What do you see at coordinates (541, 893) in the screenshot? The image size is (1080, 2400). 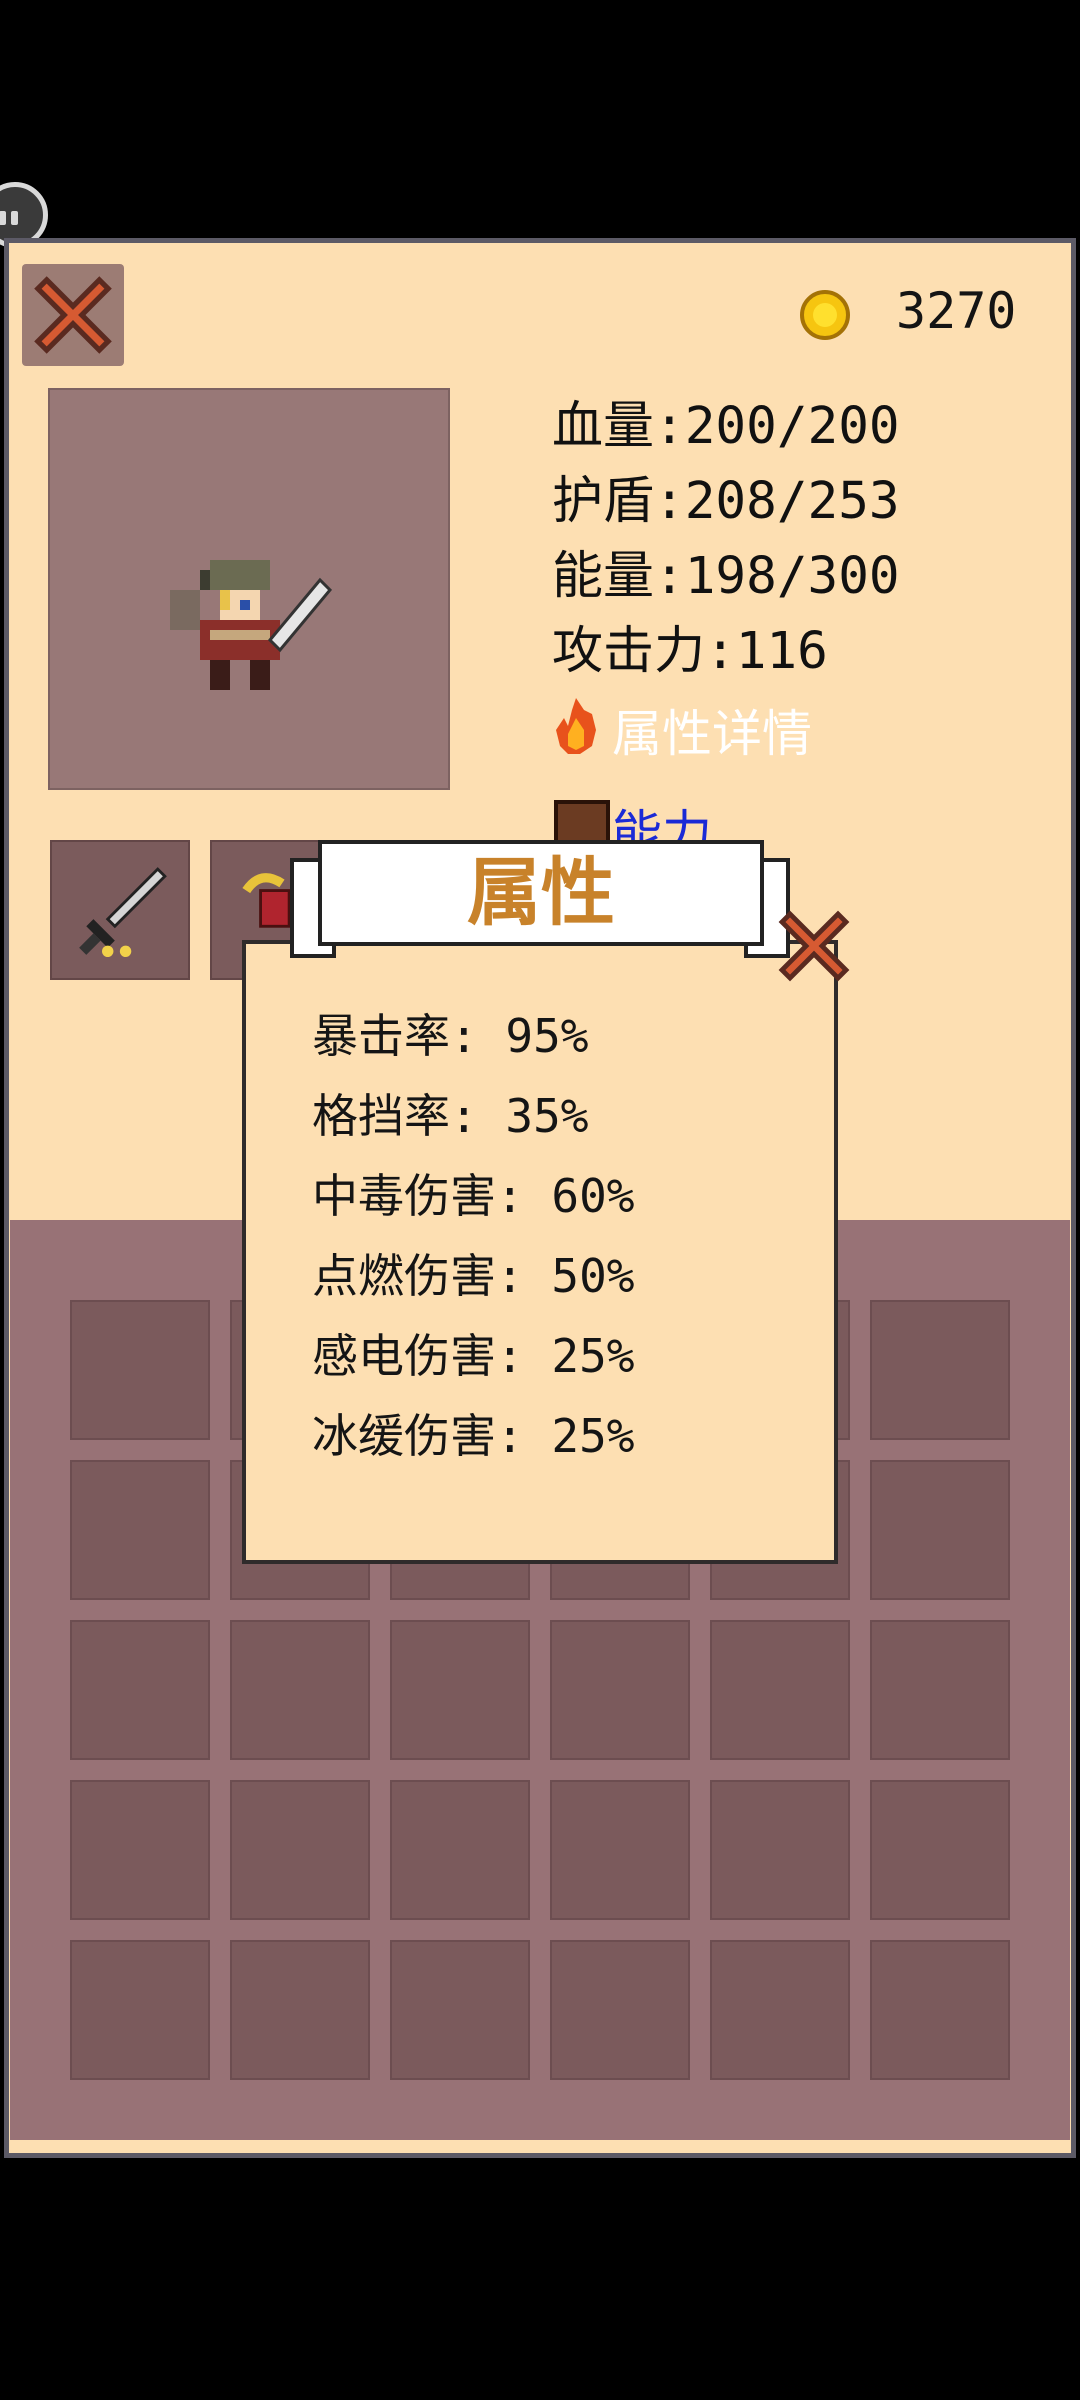 I see `dialog-title: 属性` at bounding box center [541, 893].